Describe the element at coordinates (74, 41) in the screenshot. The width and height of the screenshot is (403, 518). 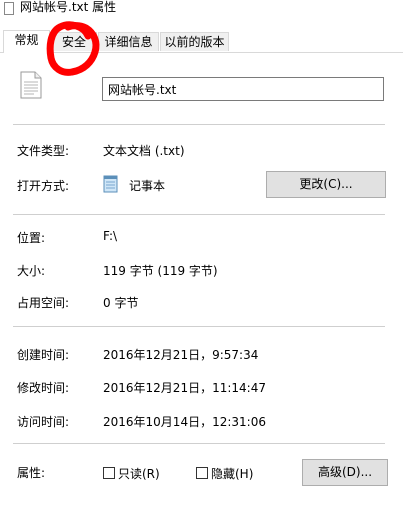
I see `tab-security: 安全` at that location.